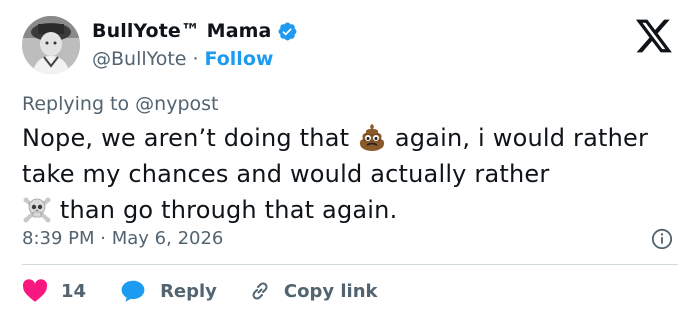  I want to click on copy-link-button: Copy link, so click(313, 291).